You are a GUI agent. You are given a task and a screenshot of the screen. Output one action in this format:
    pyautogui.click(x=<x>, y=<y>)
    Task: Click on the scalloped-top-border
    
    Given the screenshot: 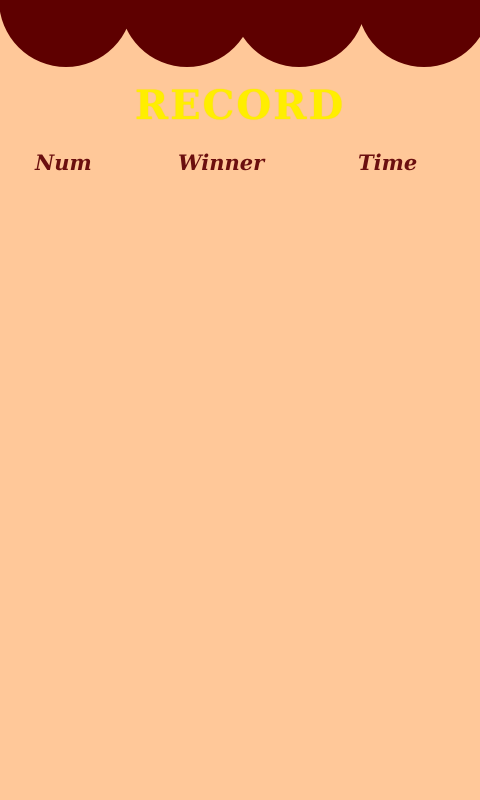 What is the action you would take?
    pyautogui.click(x=240, y=33)
    